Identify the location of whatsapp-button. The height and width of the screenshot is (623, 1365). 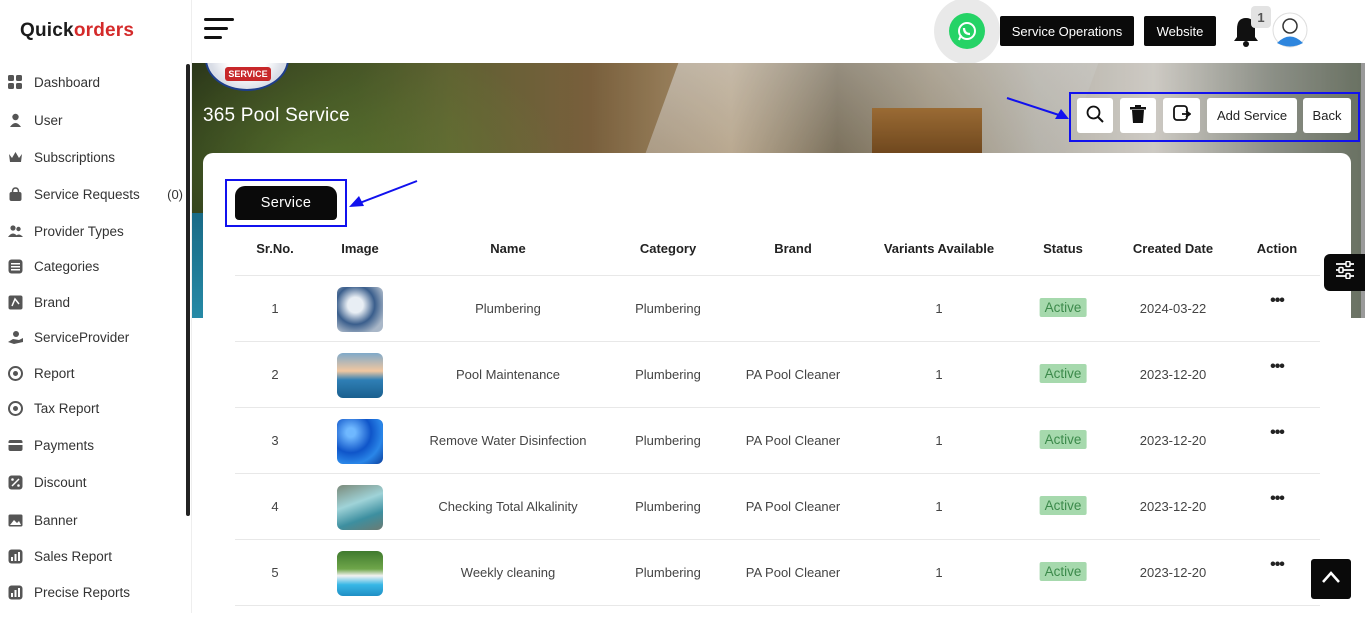
(967, 32).